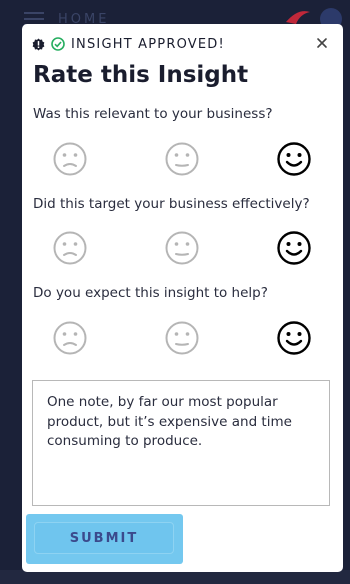 The image size is (350, 584). Describe the element at coordinates (150, 293) in the screenshot. I see `question-3: Do you expect this insight to help?` at that location.